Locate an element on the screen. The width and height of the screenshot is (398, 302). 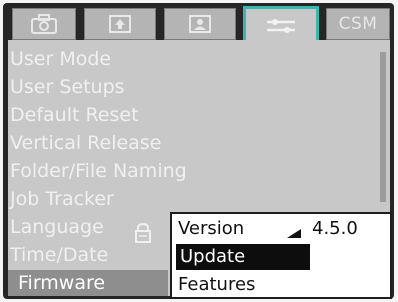
tab-csm: CSM is located at coordinates (358, 24).